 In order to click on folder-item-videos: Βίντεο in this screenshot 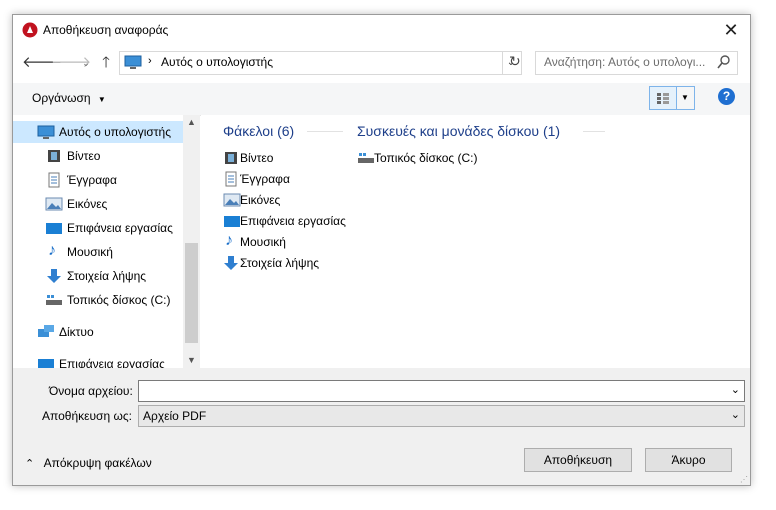, I will do `click(283, 158)`.